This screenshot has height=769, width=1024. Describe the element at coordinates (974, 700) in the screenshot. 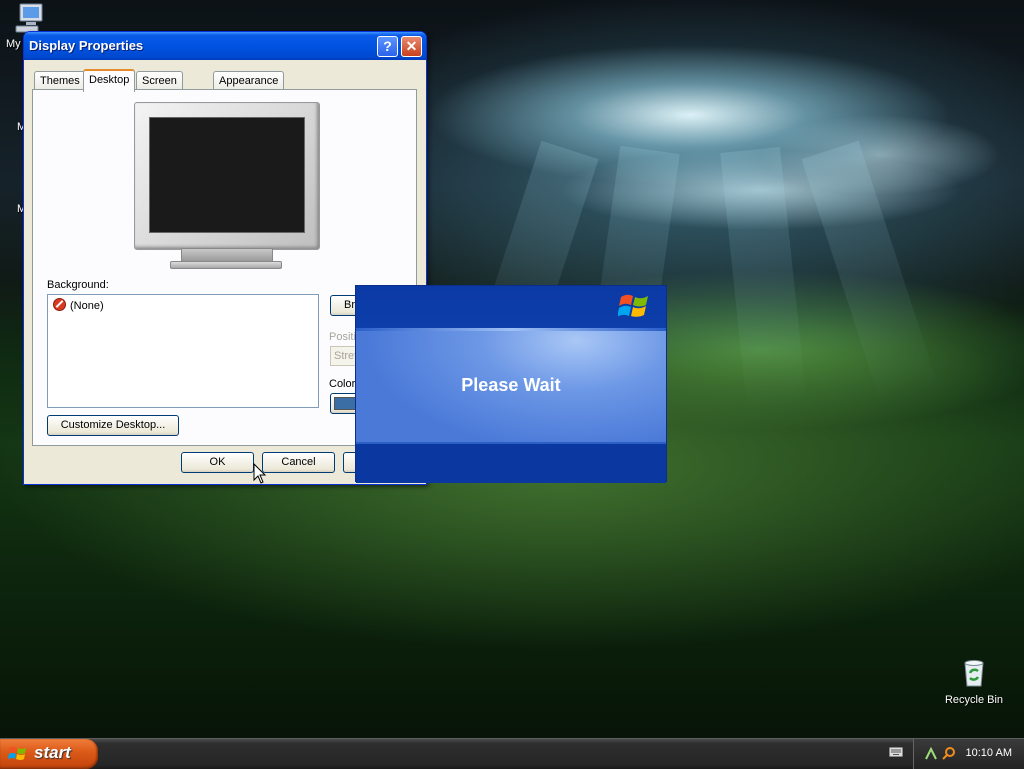

I see `recycle-bin-label: Recycle Bin` at that location.